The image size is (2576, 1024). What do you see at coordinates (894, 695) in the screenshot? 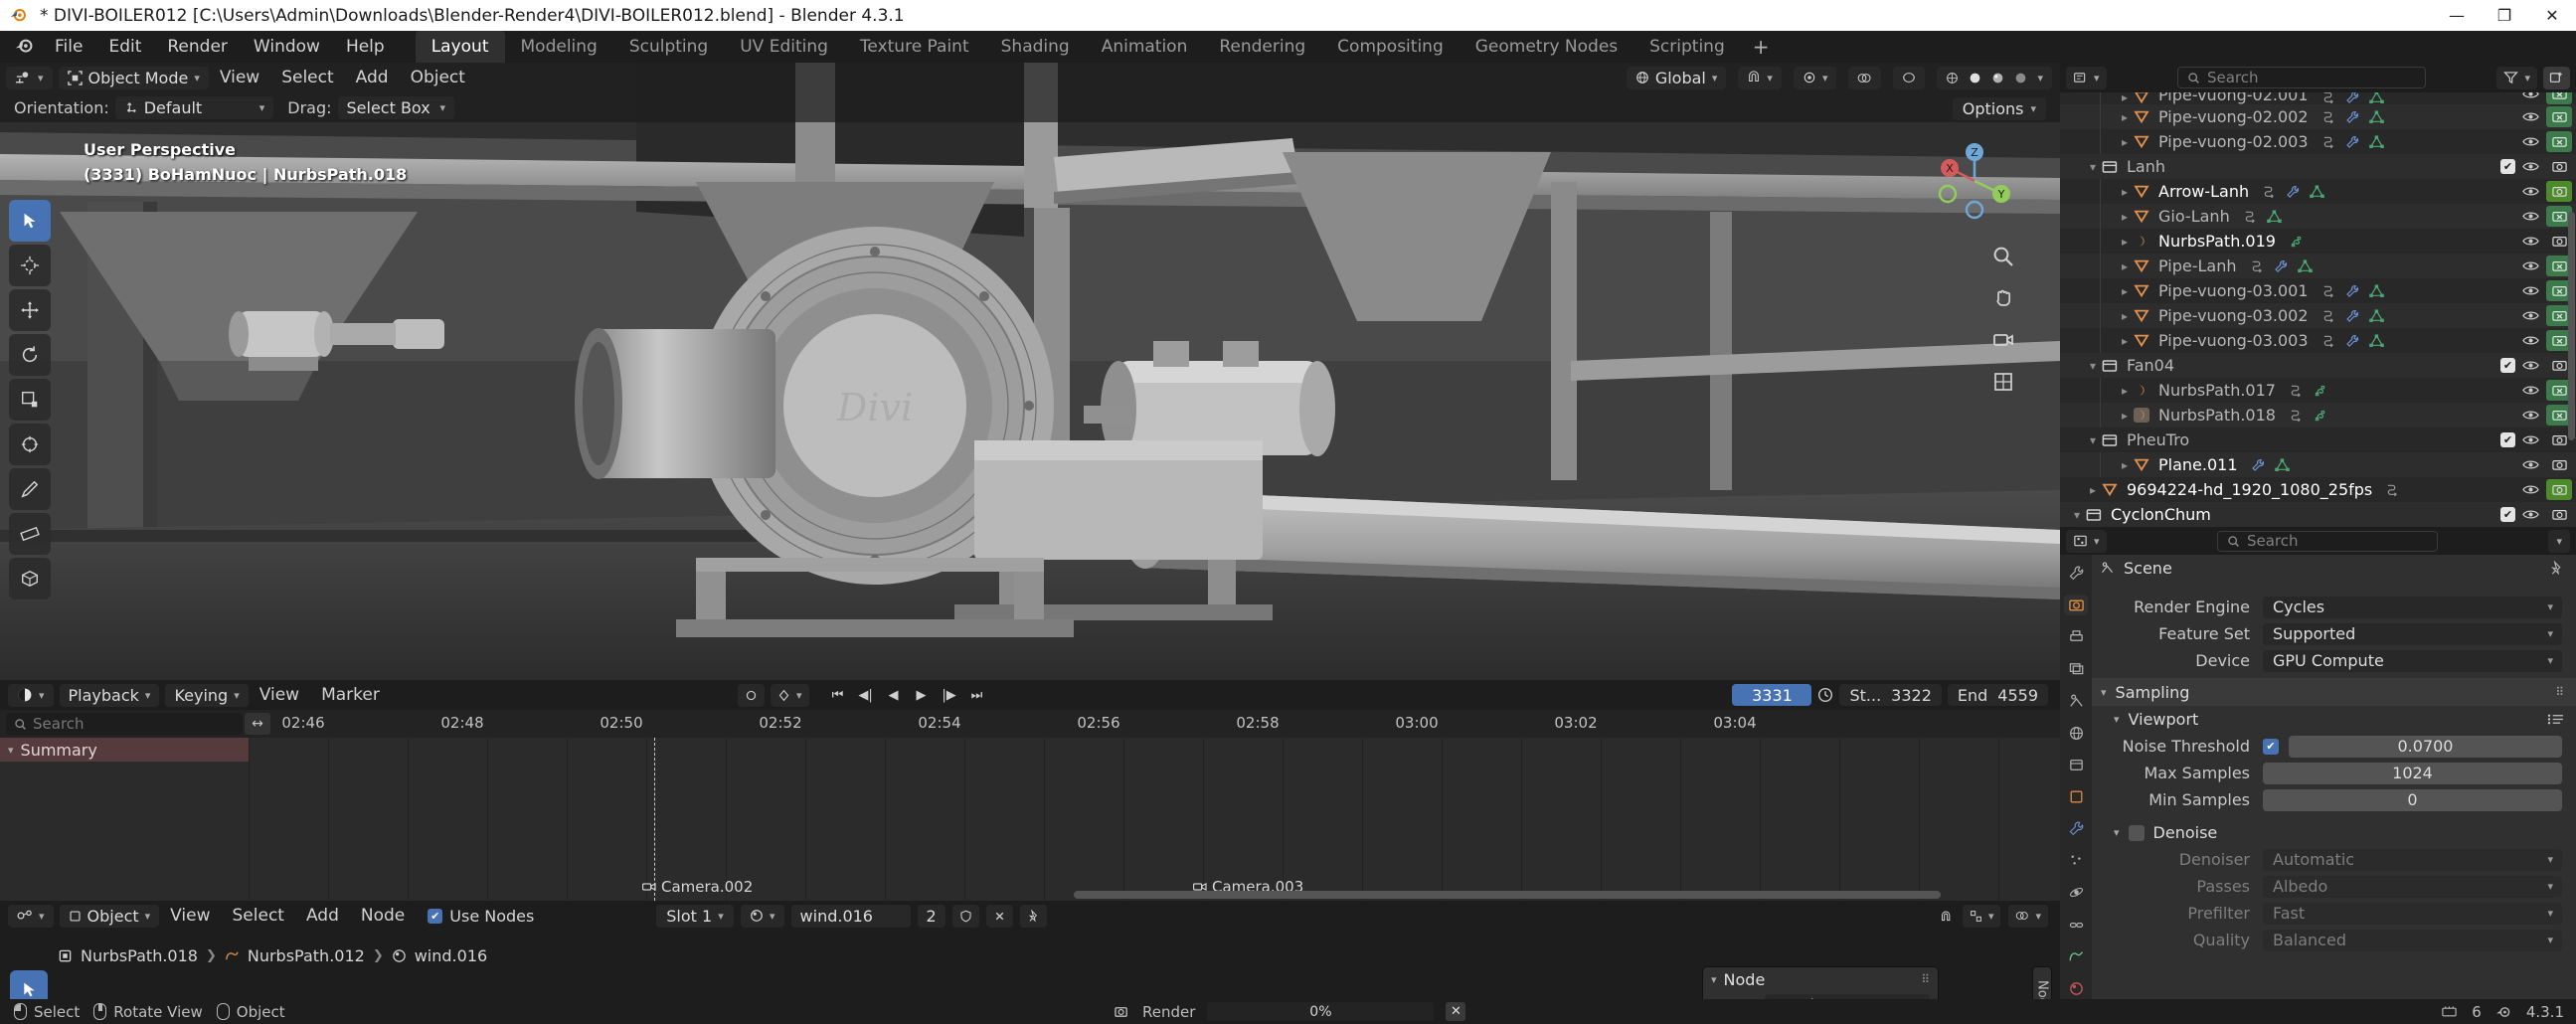
I see `play-reverse-button: ◀` at bounding box center [894, 695].